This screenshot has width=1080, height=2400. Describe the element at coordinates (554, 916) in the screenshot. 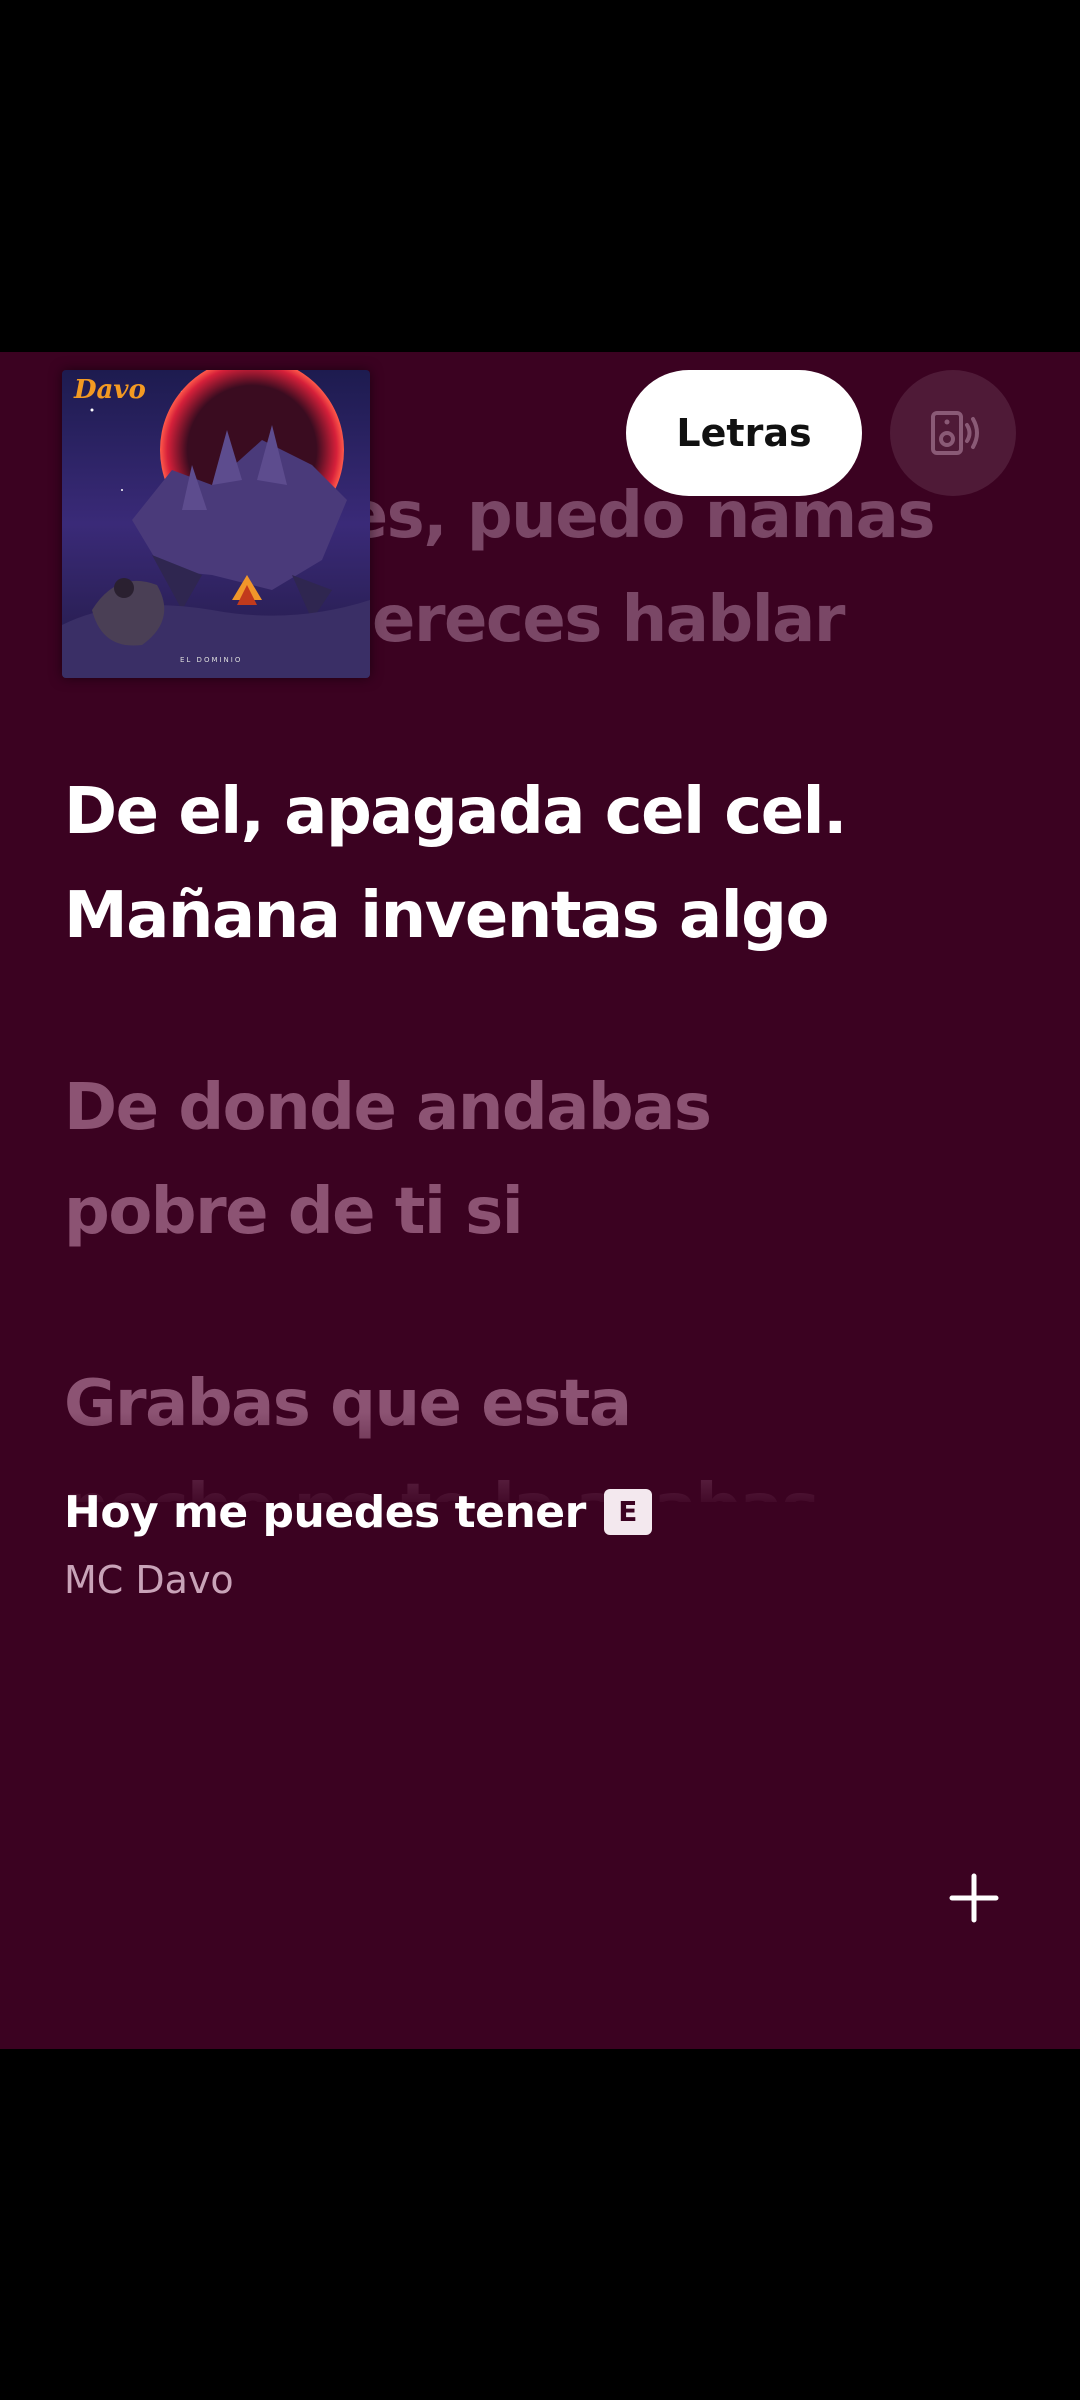

I see `lyric-line: Mañana inventas algo` at that location.